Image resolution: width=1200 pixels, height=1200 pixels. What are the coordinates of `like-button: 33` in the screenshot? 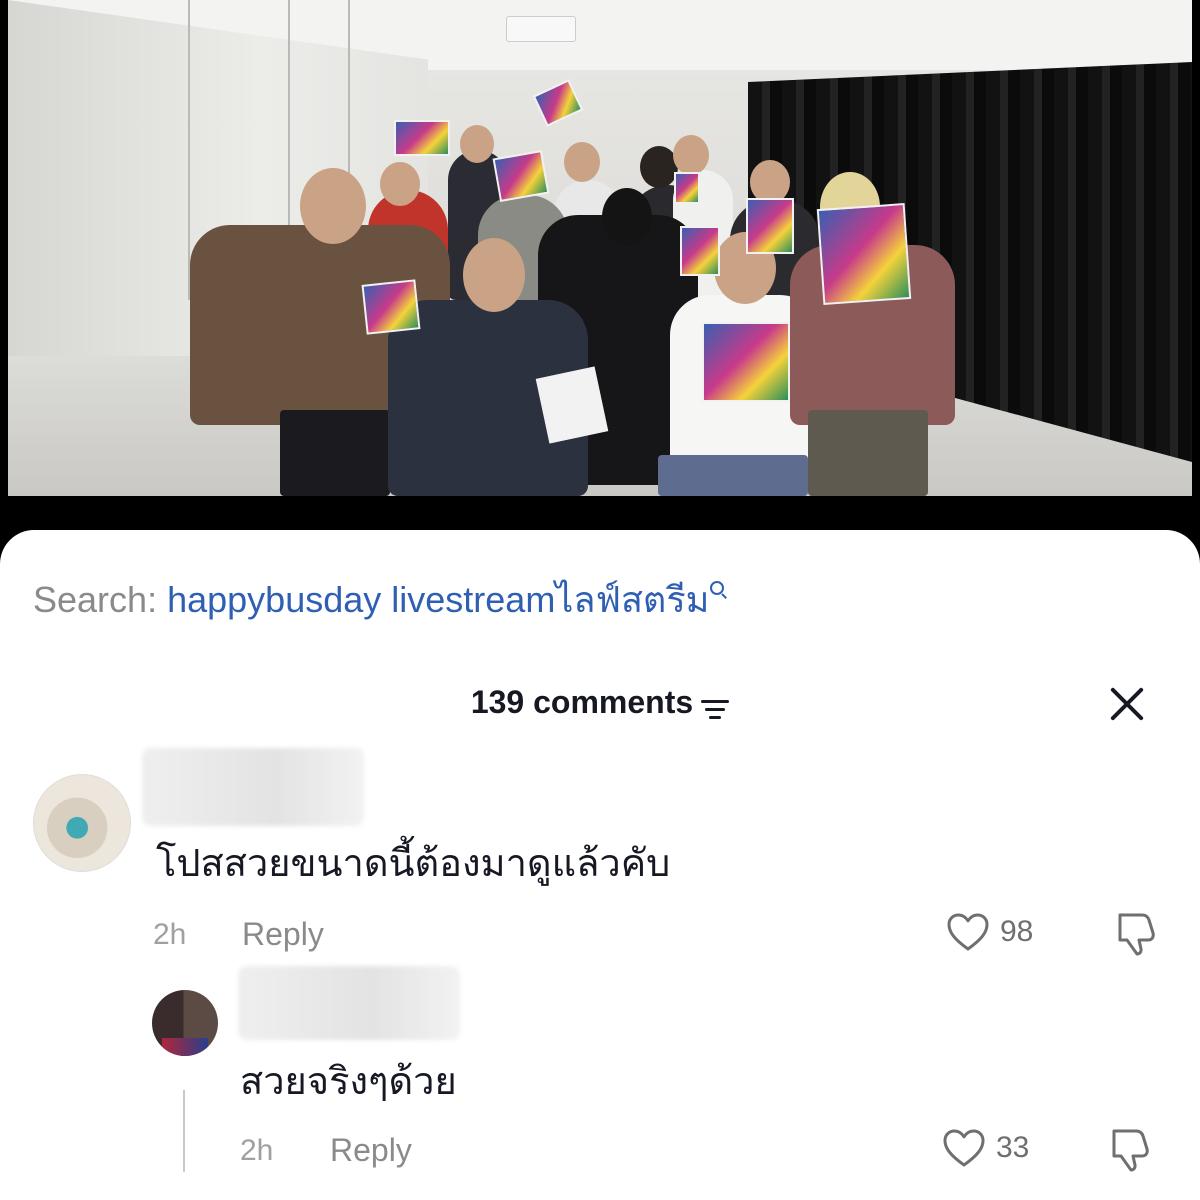 It's located at (985, 1148).